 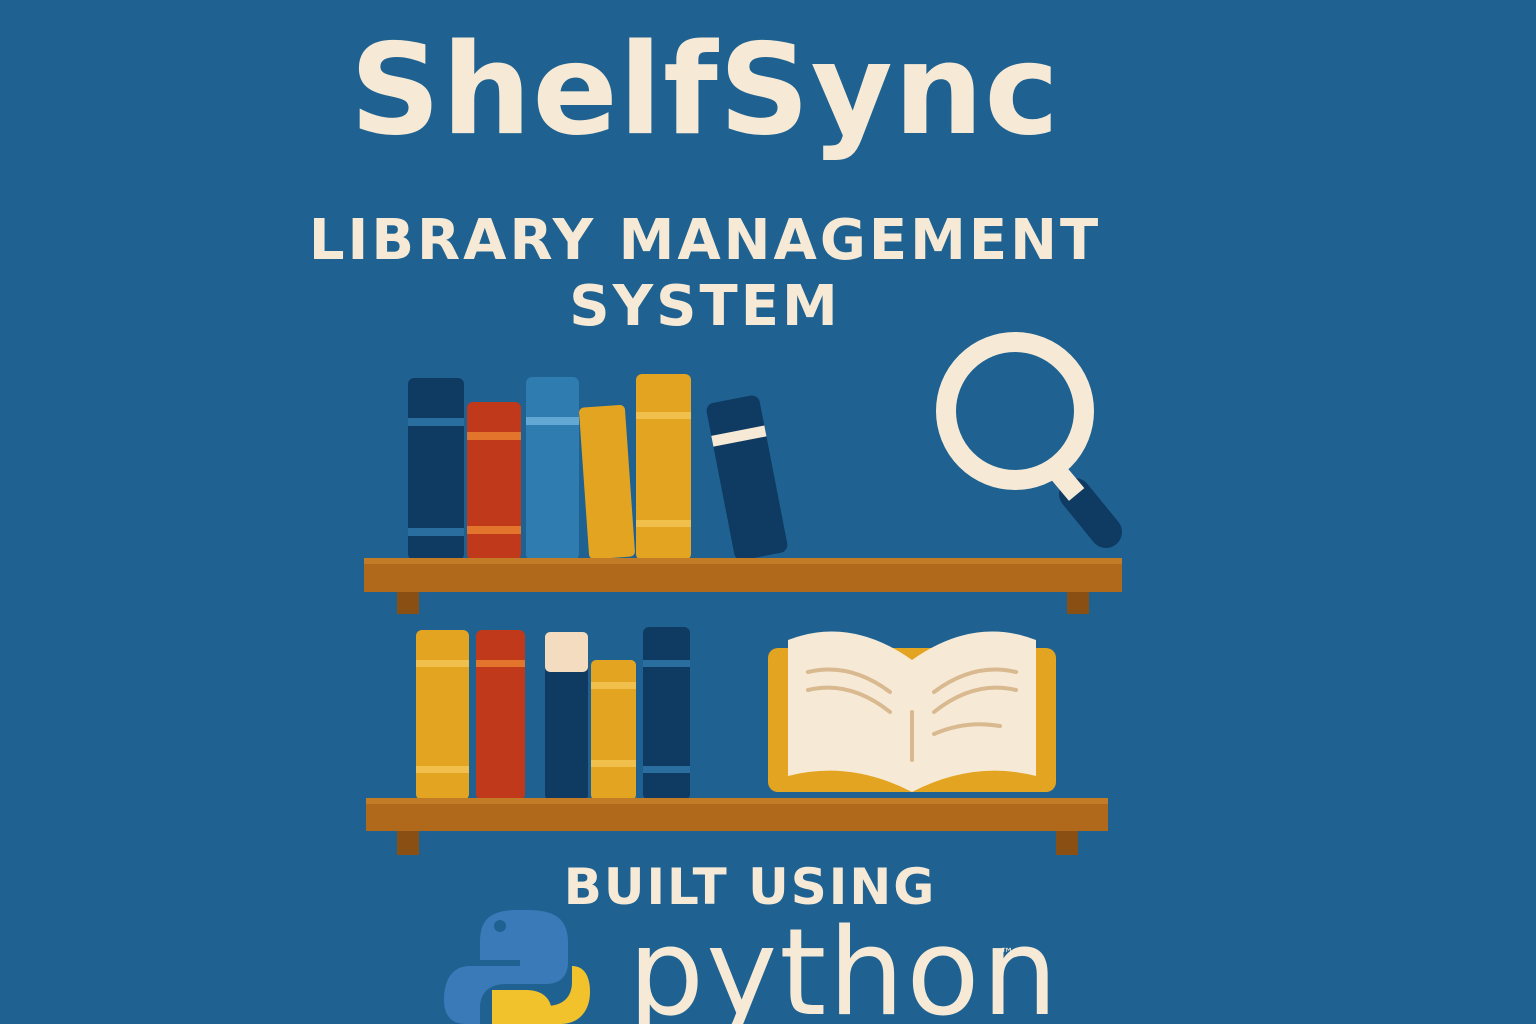 What do you see at coordinates (844, 964) in the screenshot?
I see `python-wordmark: python` at bounding box center [844, 964].